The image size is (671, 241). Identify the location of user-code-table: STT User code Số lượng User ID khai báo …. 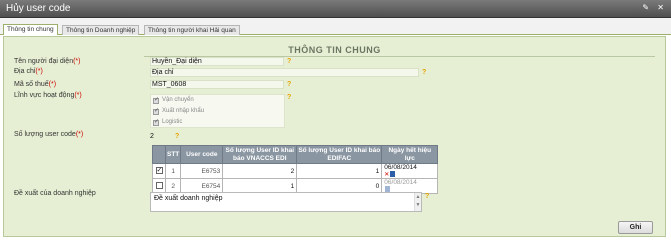
(295, 169).